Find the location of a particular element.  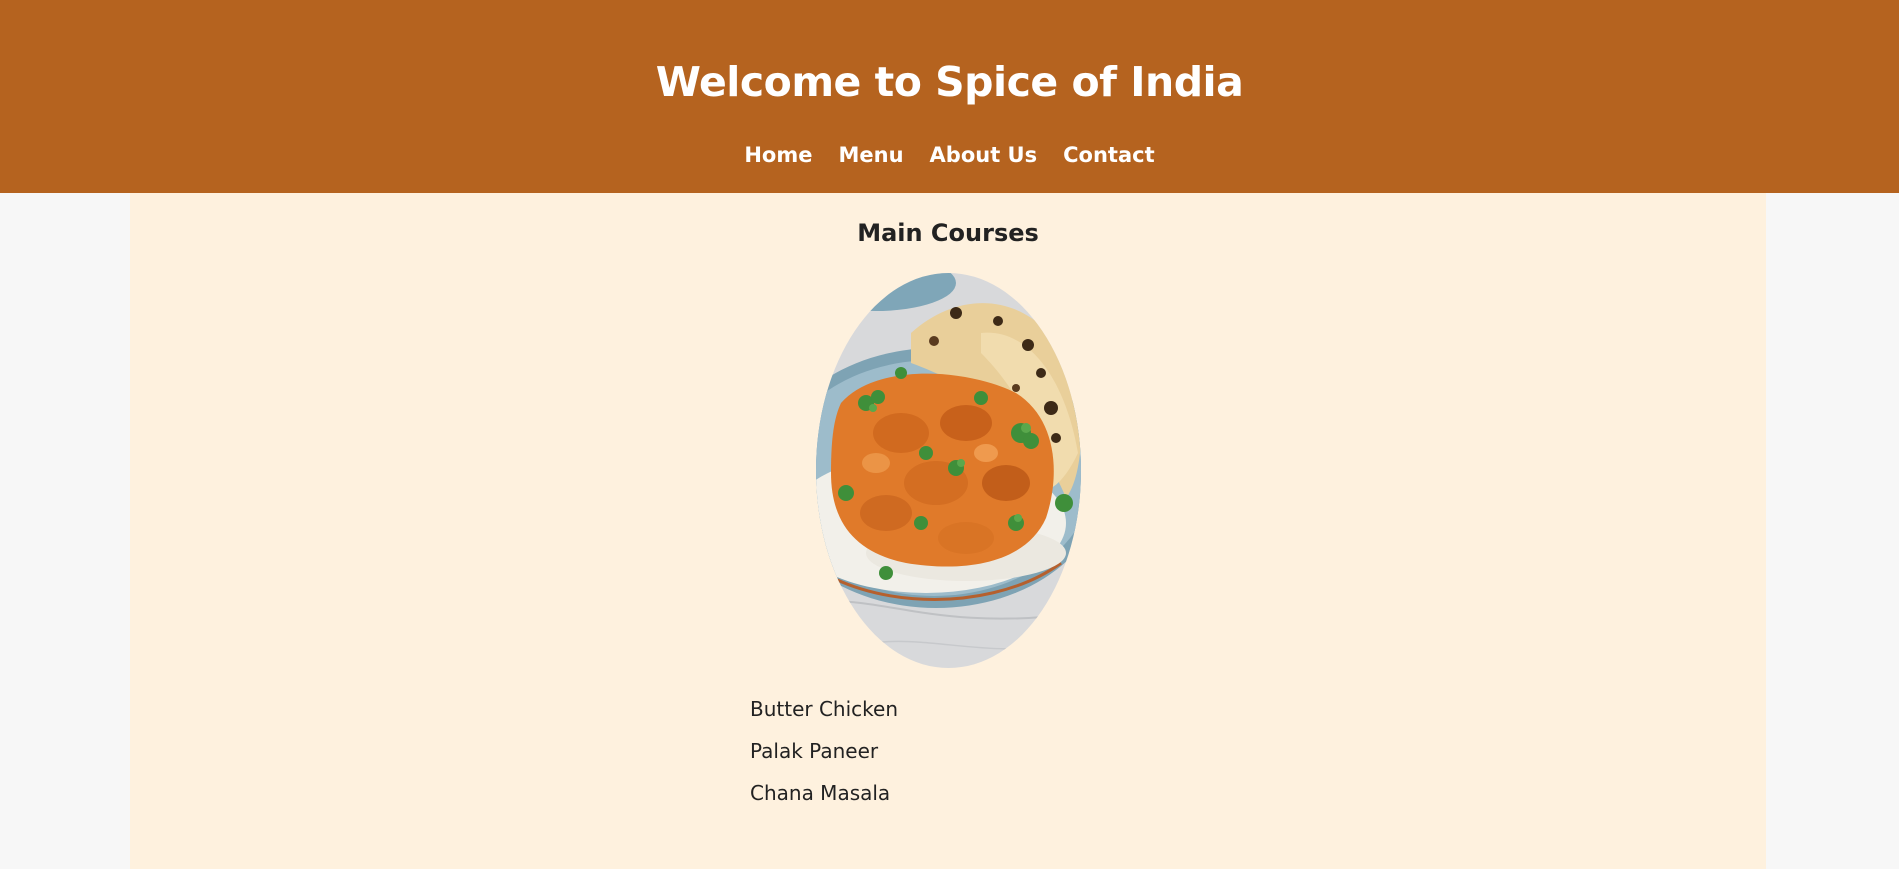

nav-menu-link: Menu is located at coordinates (871, 155).